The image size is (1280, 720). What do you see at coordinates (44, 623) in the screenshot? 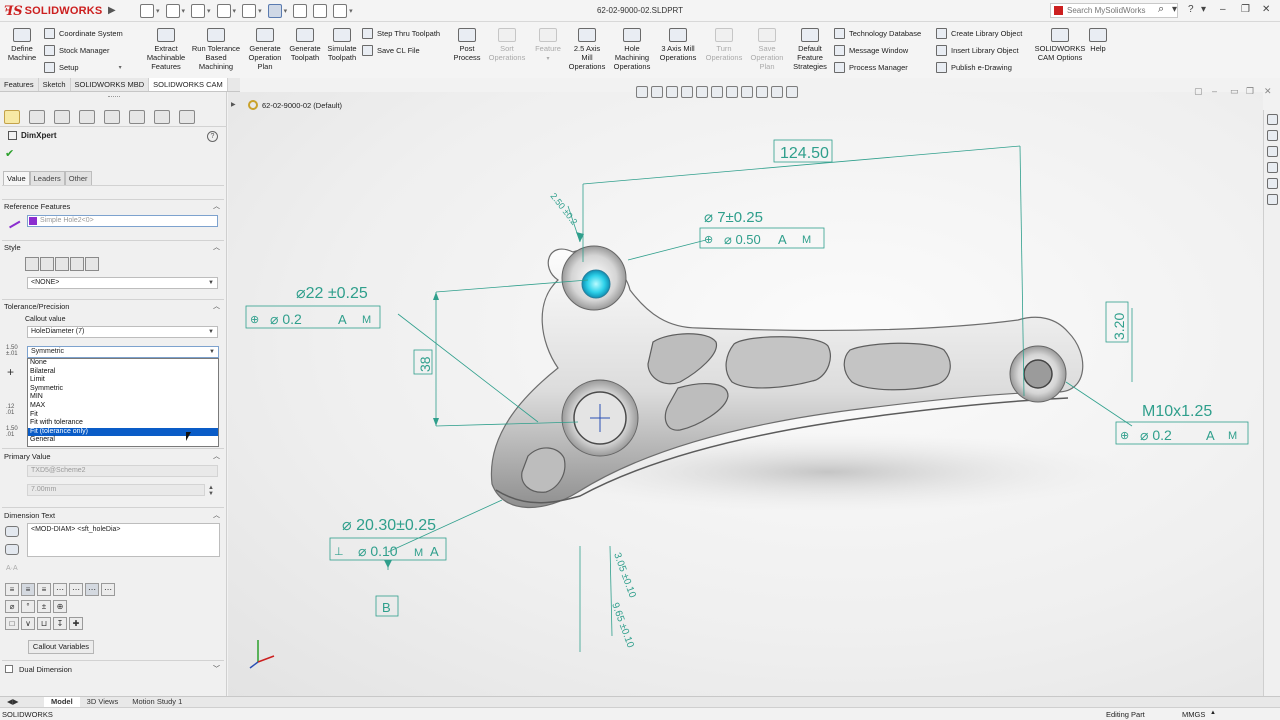
I see `counterbore-symbol-icon: ⊔` at bounding box center [44, 623].